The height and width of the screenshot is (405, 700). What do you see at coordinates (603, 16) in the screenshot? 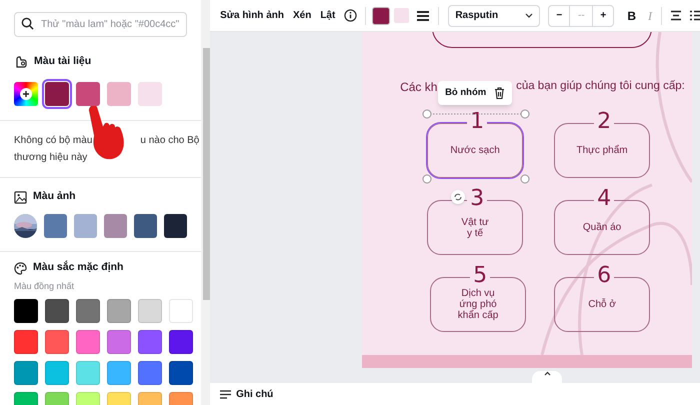
I see `increase-size-button: +` at bounding box center [603, 16].